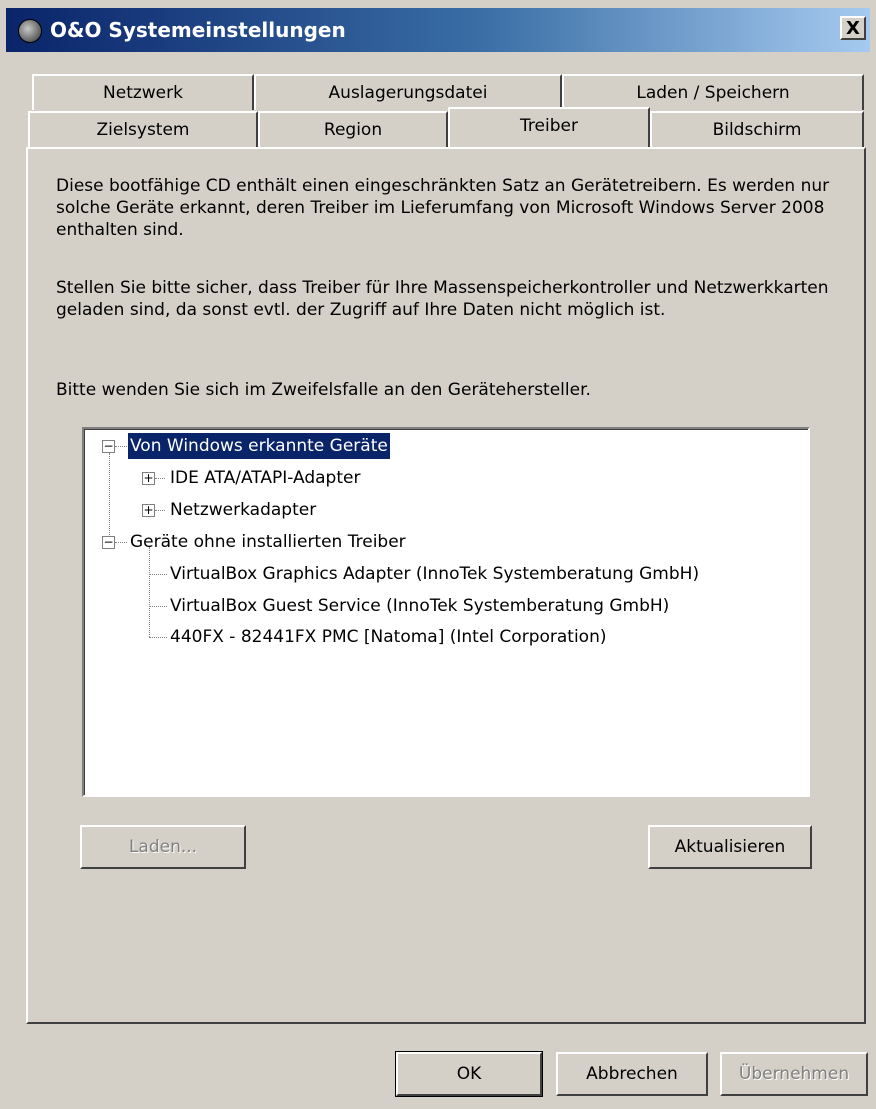 Image resolution: width=876 pixels, height=1109 pixels. What do you see at coordinates (408, 92) in the screenshot?
I see `tab-auslagerungsdatei: Auslagerungsdatei` at bounding box center [408, 92].